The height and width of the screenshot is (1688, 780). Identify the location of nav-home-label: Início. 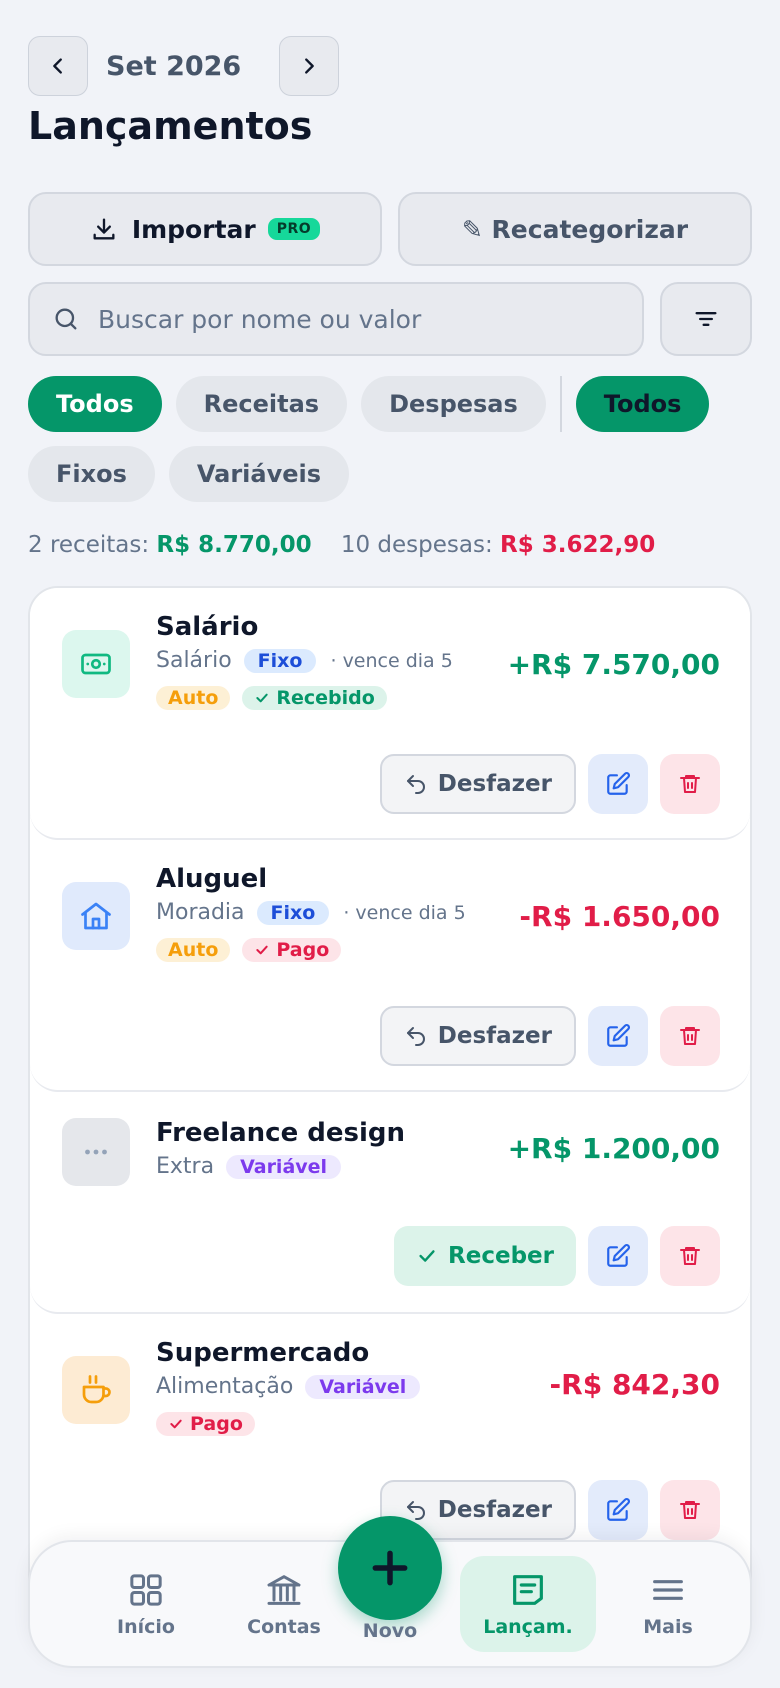
(146, 1627).